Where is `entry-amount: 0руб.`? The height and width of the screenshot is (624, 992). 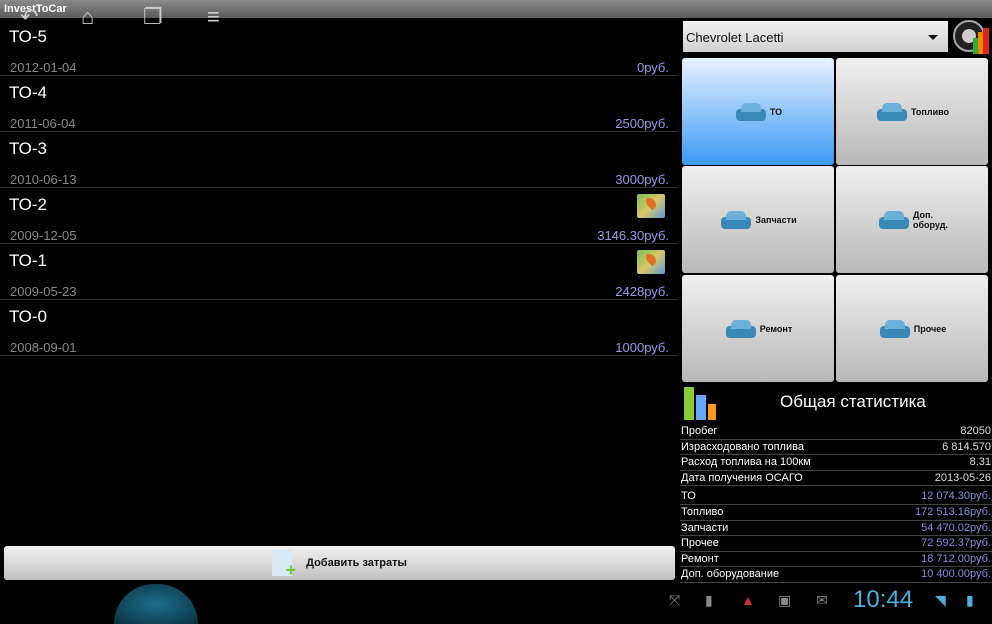 entry-amount: 0руб. is located at coordinates (652, 67).